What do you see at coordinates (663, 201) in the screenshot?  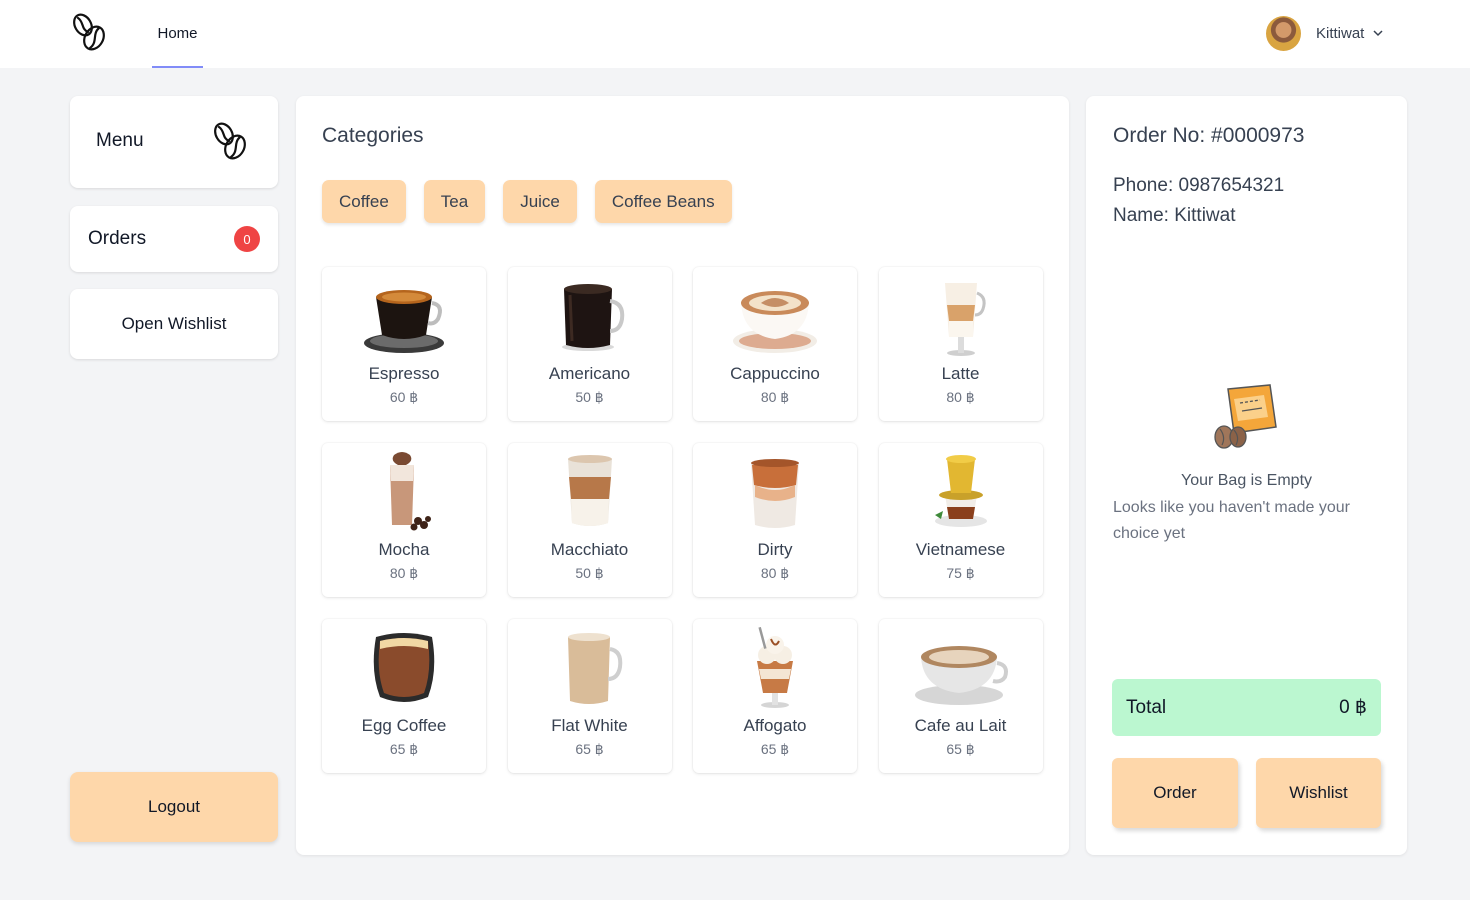 I see `category-coffee-beans-button: Coffee Beans` at bounding box center [663, 201].